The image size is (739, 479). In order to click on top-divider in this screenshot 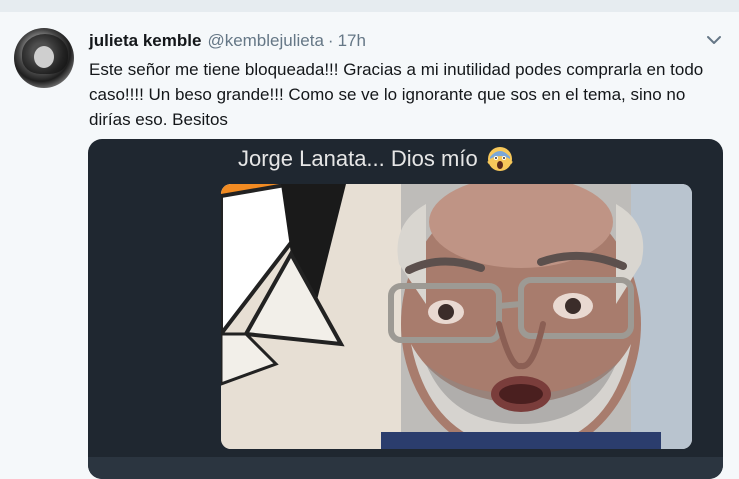, I will do `click(369, 6)`.